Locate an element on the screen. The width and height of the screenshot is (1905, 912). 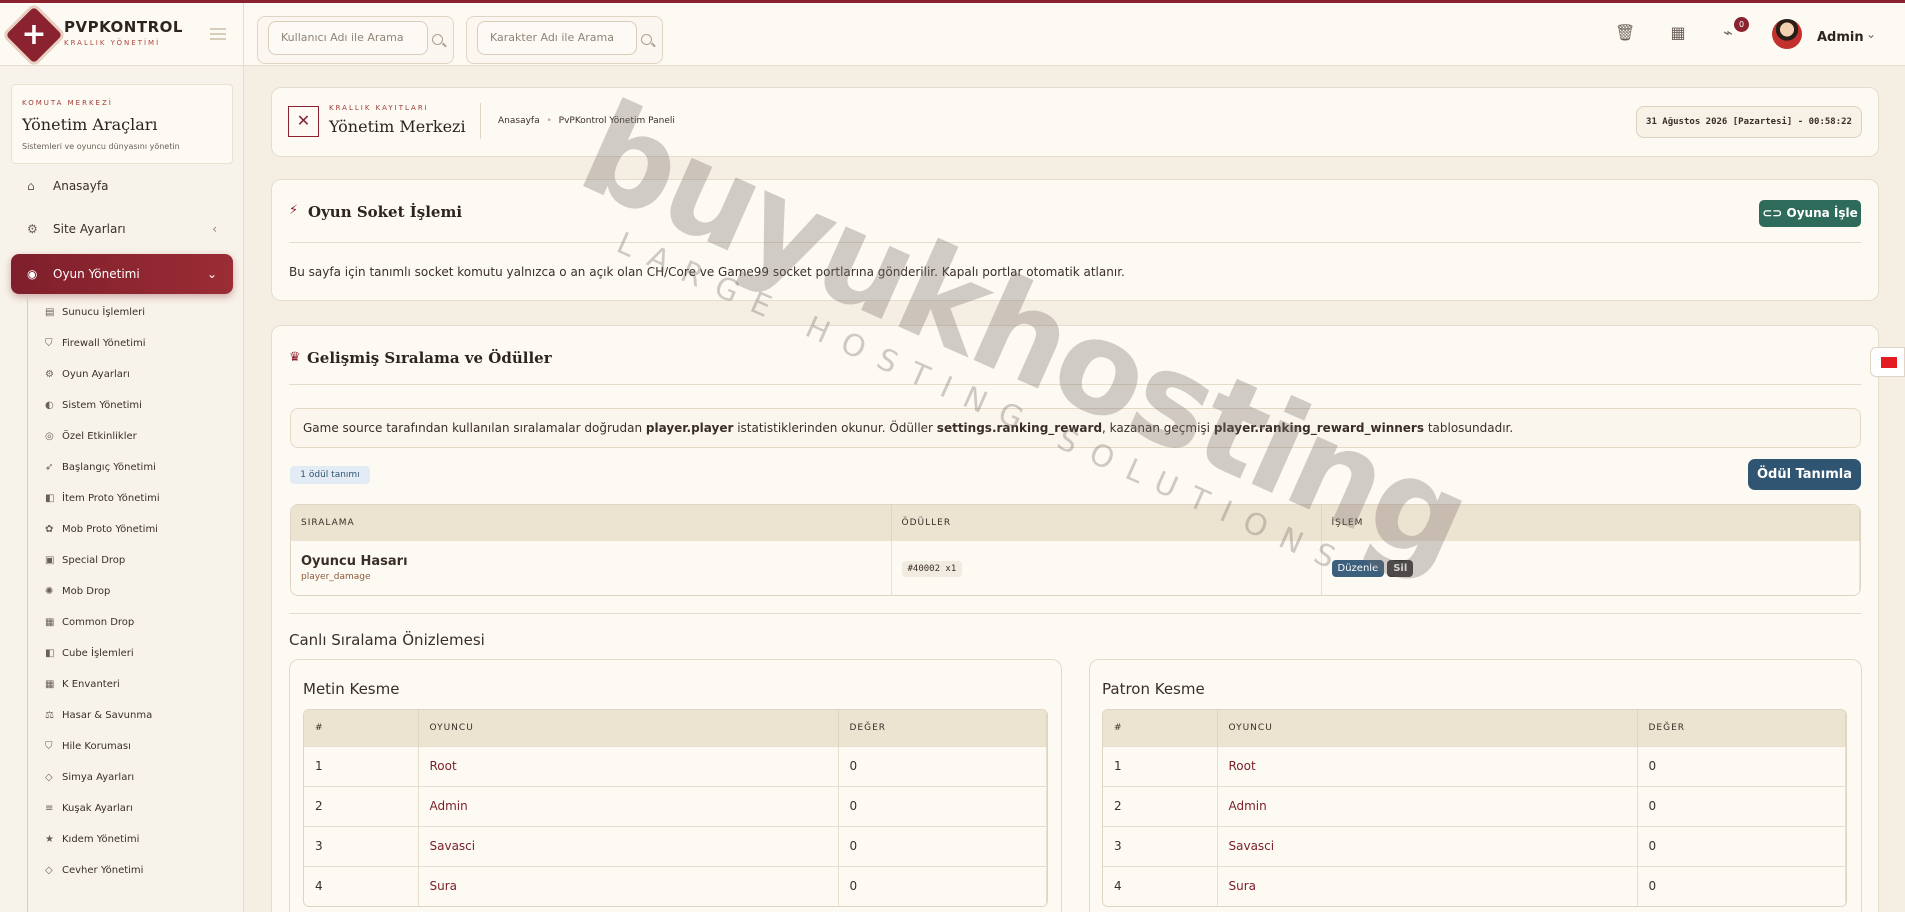
ranking-name: Oyuncu Hasarı is located at coordinates (354, 561).